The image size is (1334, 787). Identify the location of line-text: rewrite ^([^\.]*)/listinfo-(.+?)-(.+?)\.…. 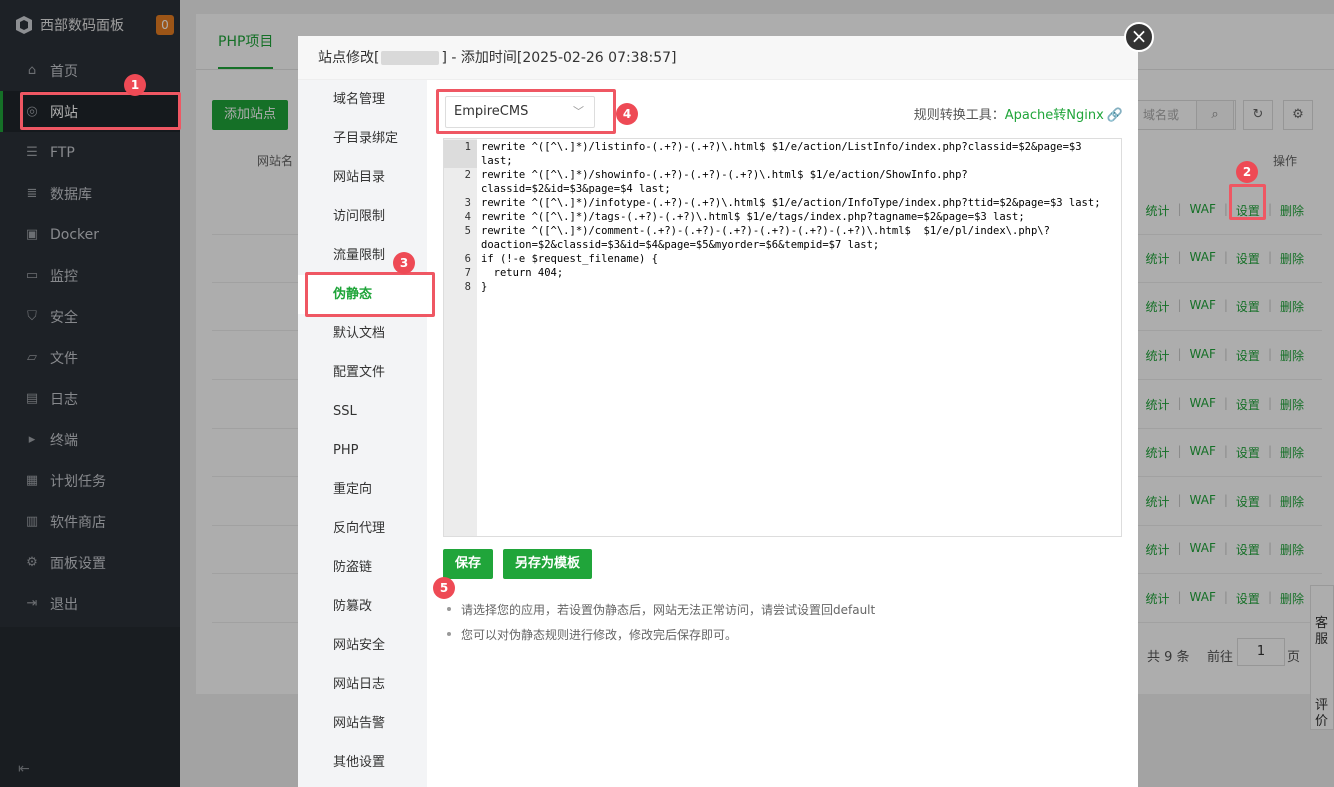
(784, 154).